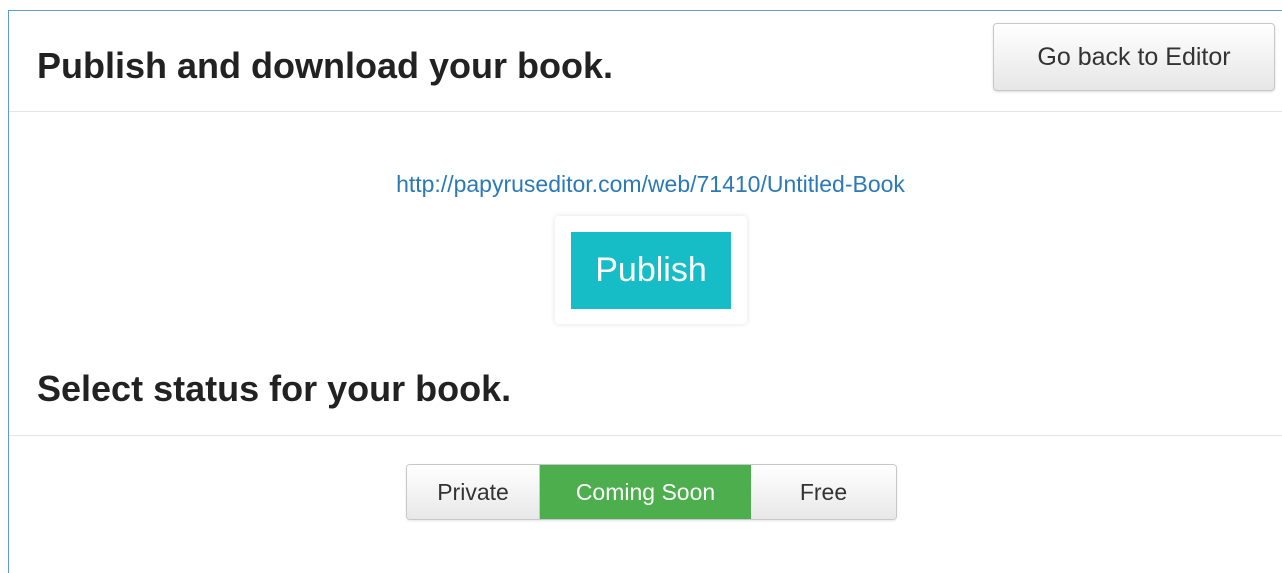 The width and height of the screenshot is (1282, 573). I want to click on go-back-to-editor-button: Go back to Editor, so click(1134, 57).